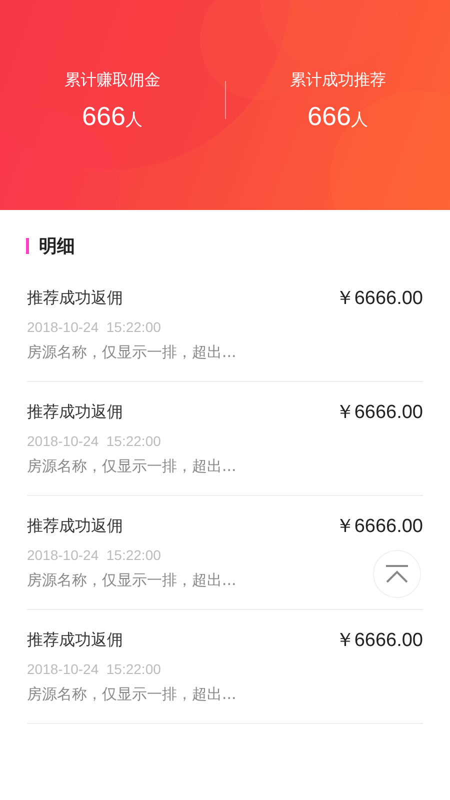 This screenshot has height=800, width=450. What do you see at coordinates (57, 246) in the screenshot?
I see `section-title: 明细` at bounding box center [57, 246].